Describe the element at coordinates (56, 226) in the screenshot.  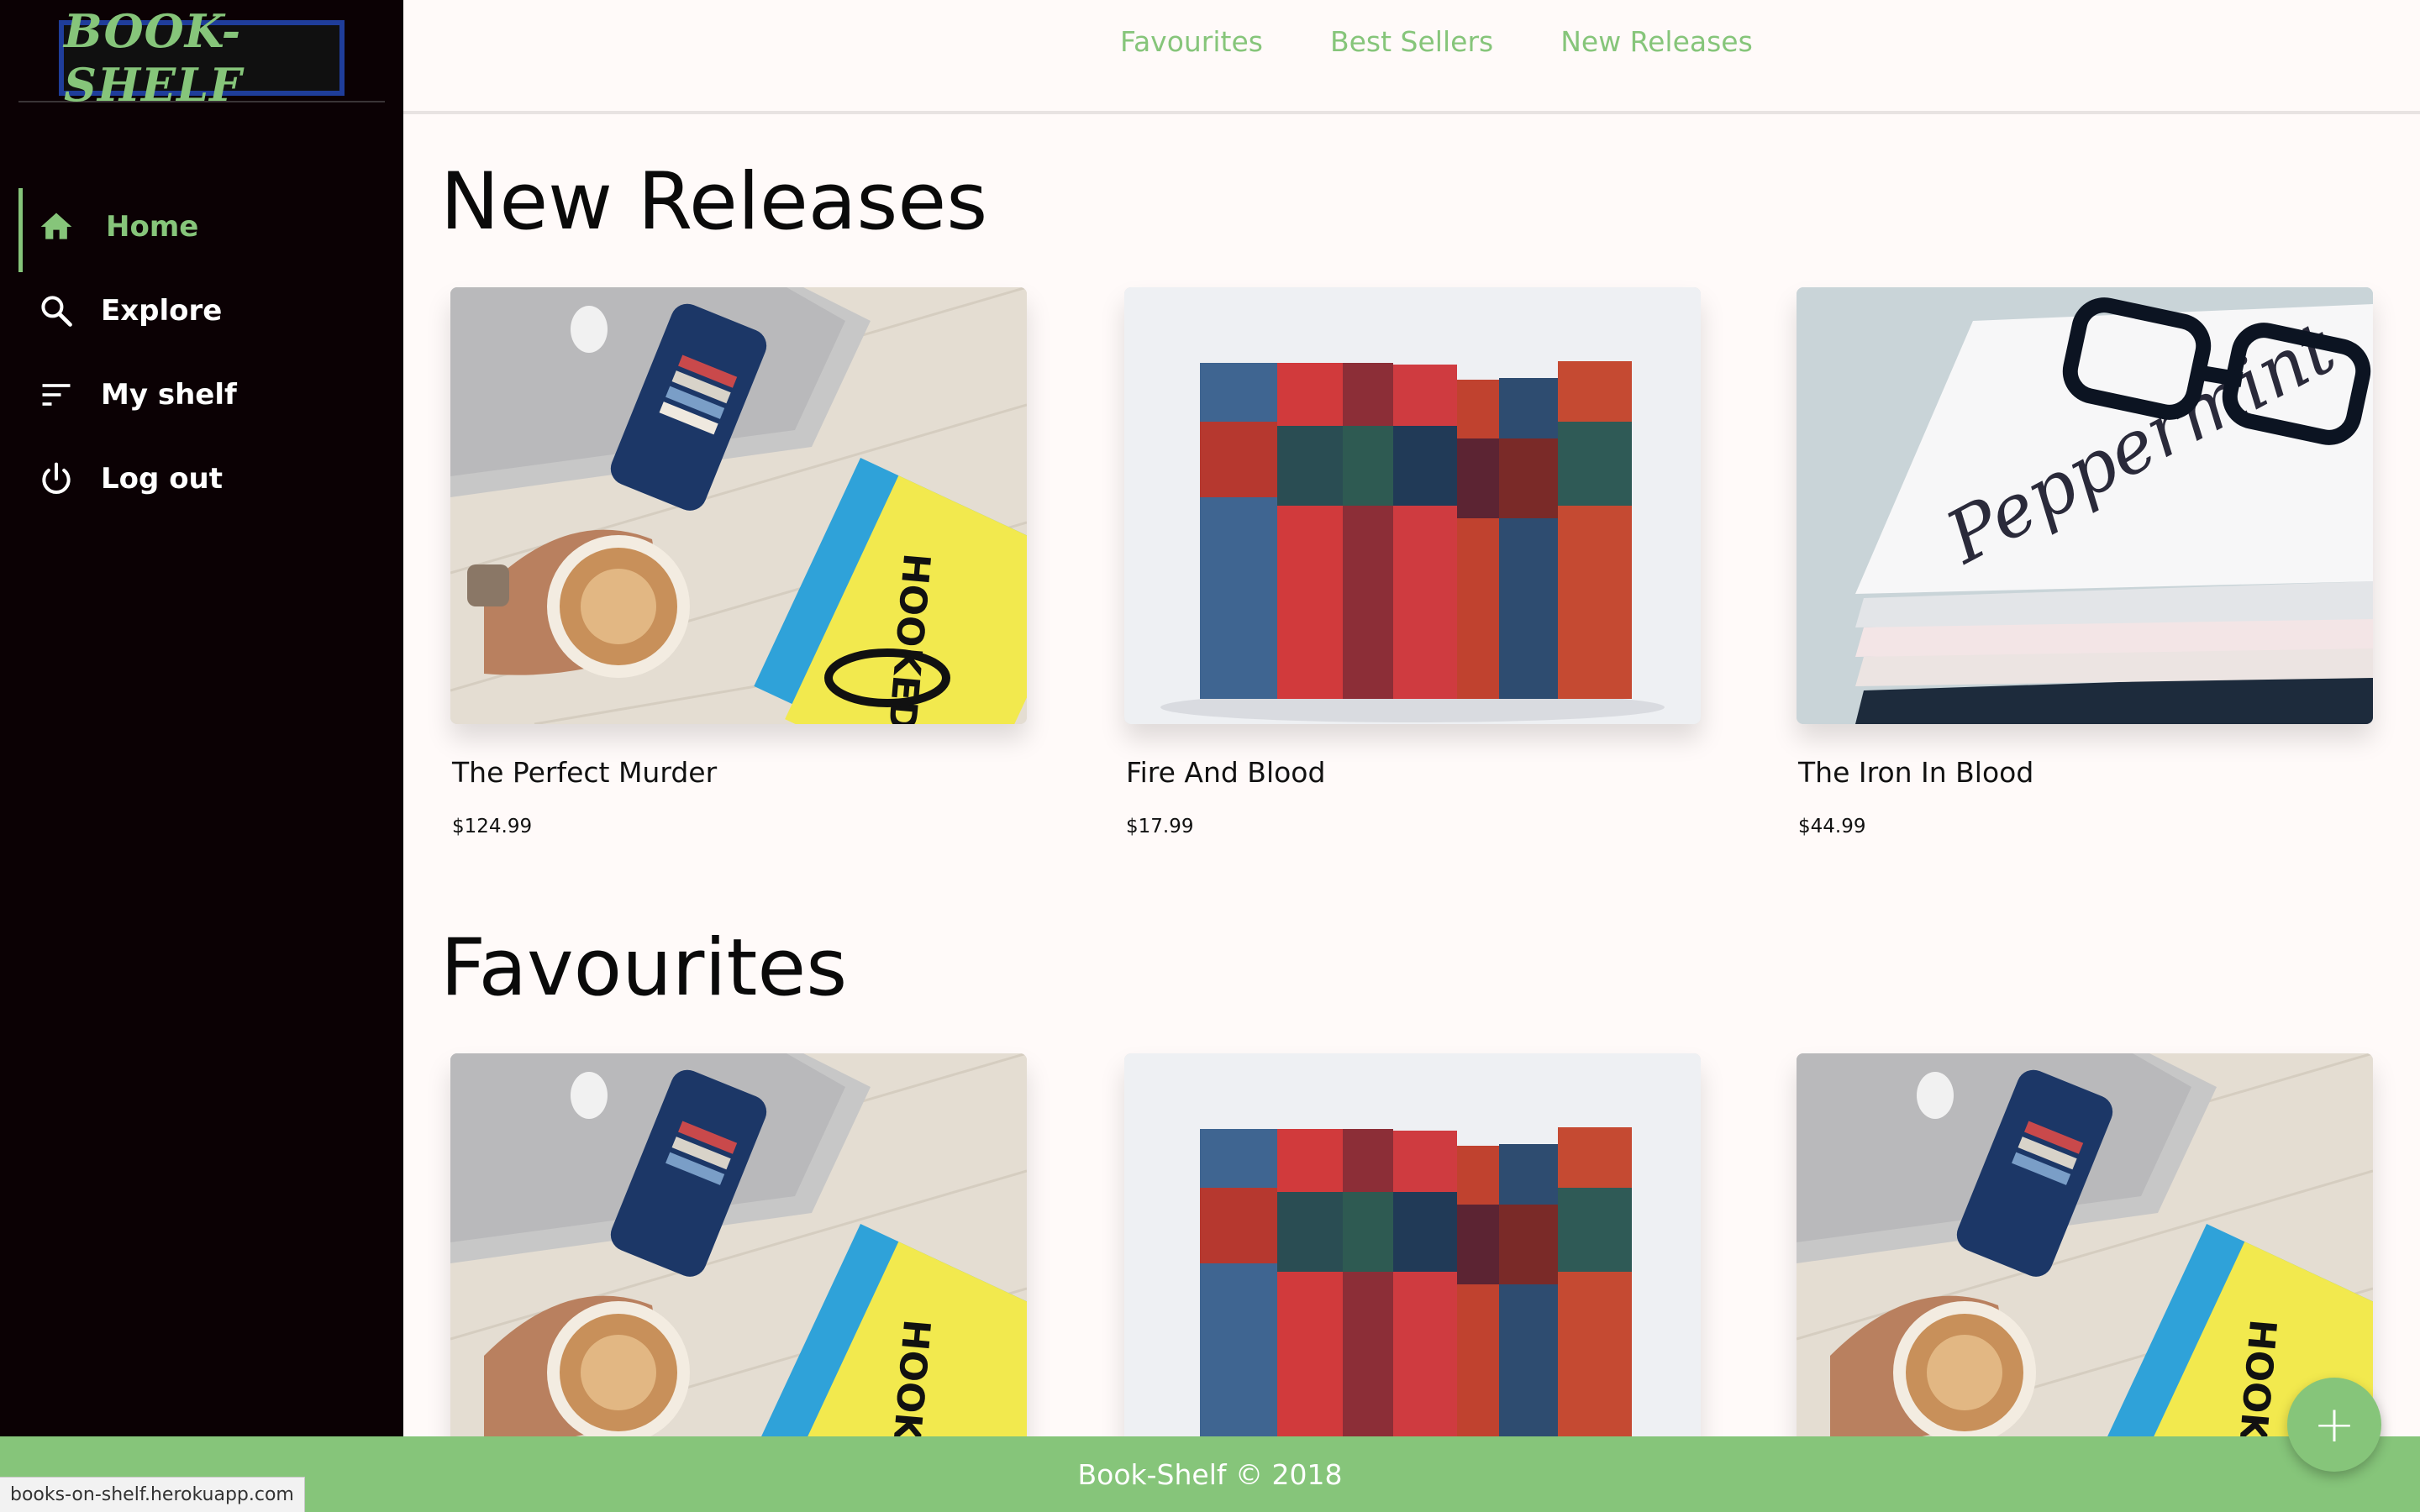
I see `home-icon` at that location.